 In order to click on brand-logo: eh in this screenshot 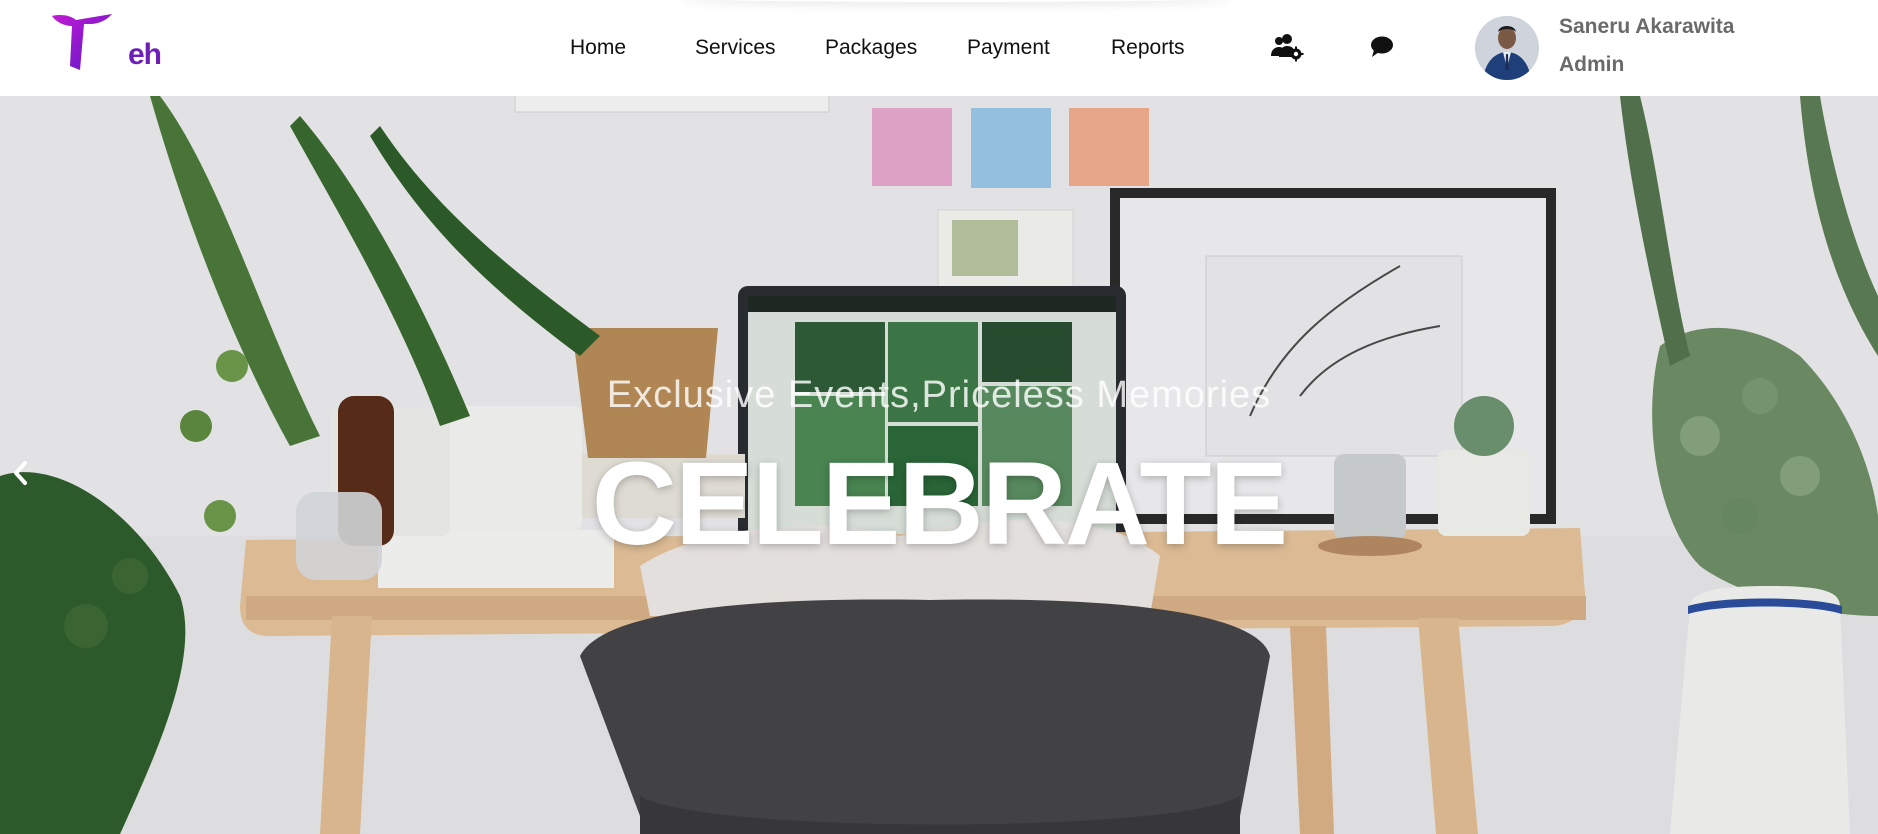, I will do `click(106, 42)`.